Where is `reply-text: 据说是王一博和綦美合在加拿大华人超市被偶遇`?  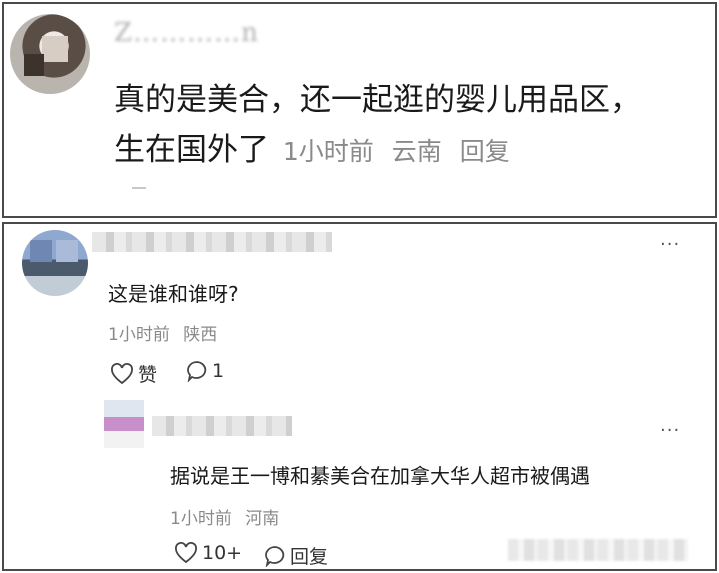 reply-text: 据说是王一博和綦美合在加拿大华人超市被偶遇 is located at coordinates (380, 476).